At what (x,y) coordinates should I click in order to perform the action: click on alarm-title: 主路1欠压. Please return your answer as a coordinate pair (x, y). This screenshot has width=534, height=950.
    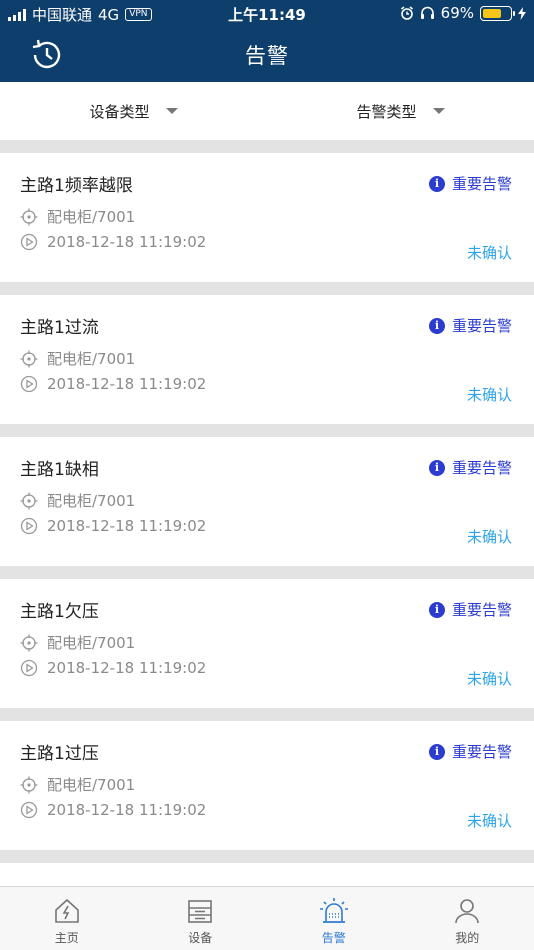
    Looking at the image, I should click on (59, 612).